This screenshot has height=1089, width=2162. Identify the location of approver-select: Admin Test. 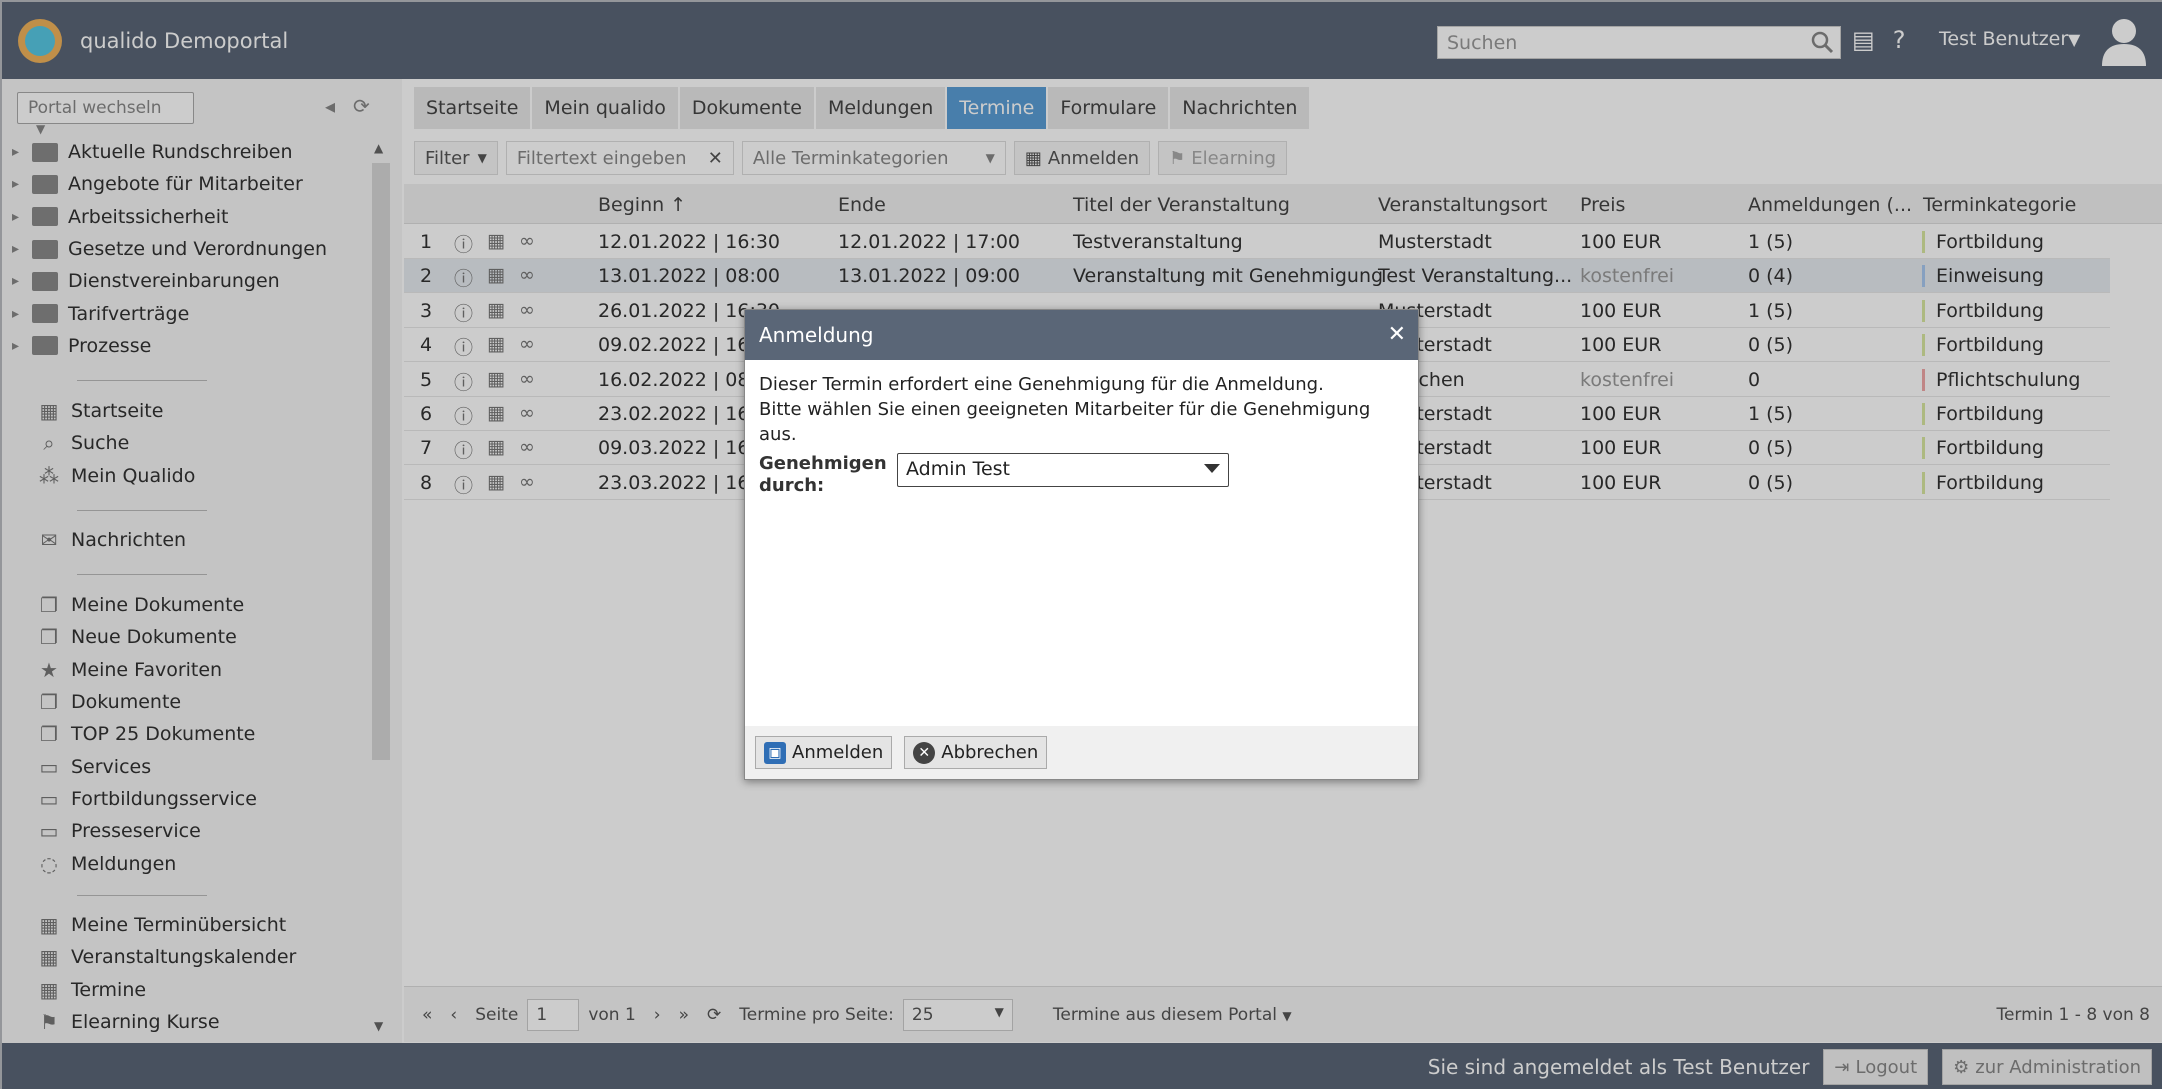
(1063, 470).